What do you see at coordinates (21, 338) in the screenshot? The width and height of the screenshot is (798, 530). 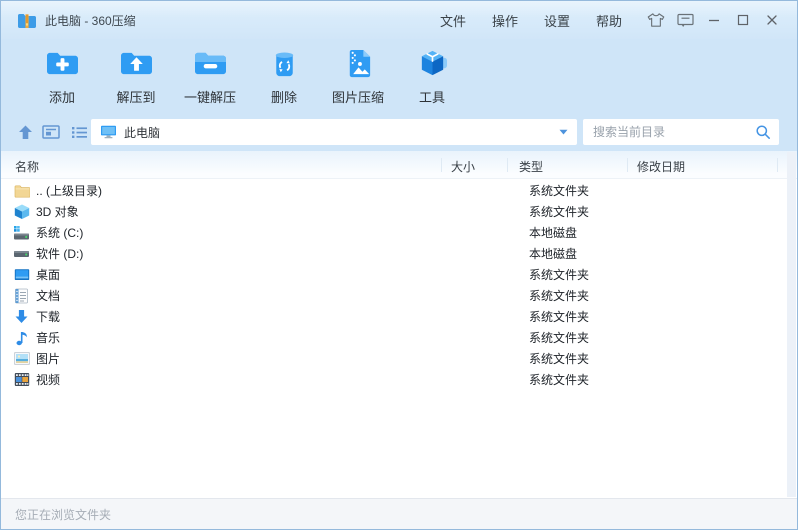 I see `music-icon` at bounding box center [21, 338].